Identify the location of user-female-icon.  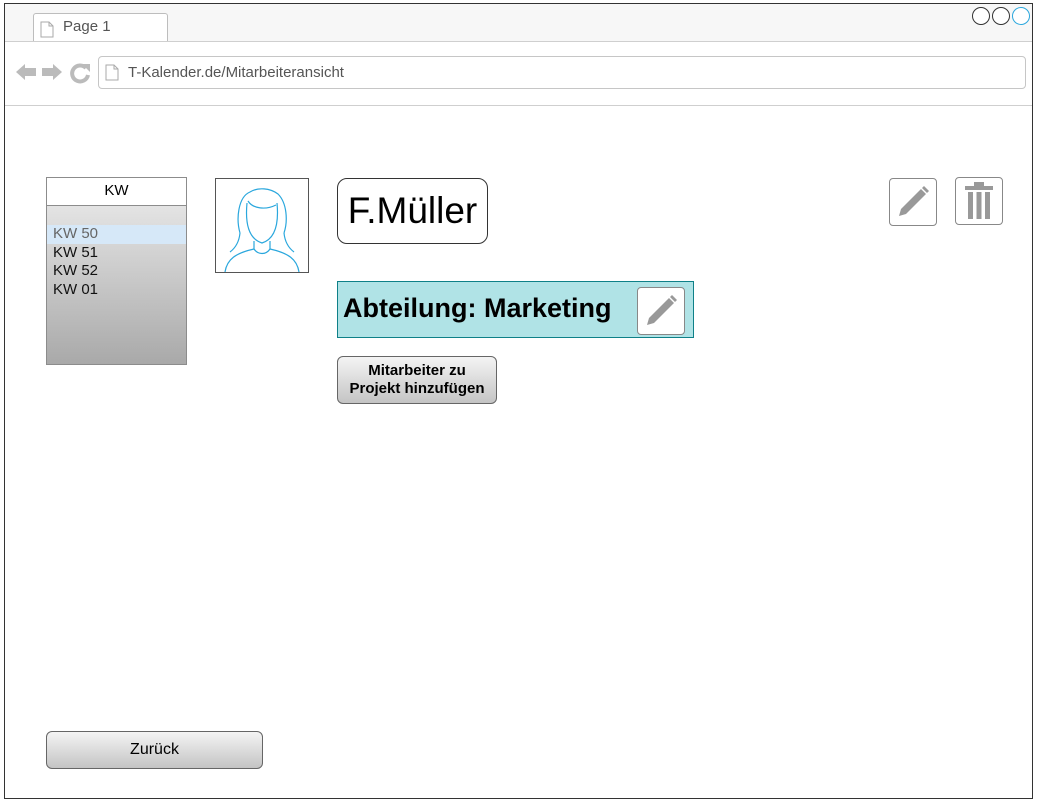
(262, 230).